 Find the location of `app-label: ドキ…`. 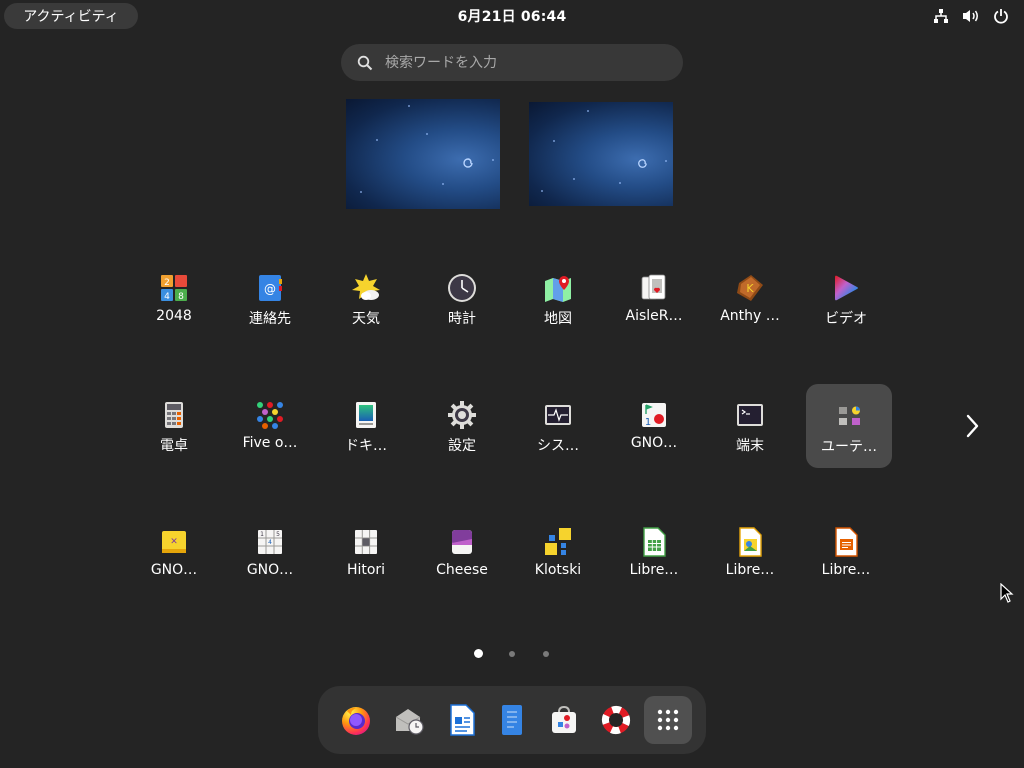

app-label: ドキ… is located at coordinates (366, 446).